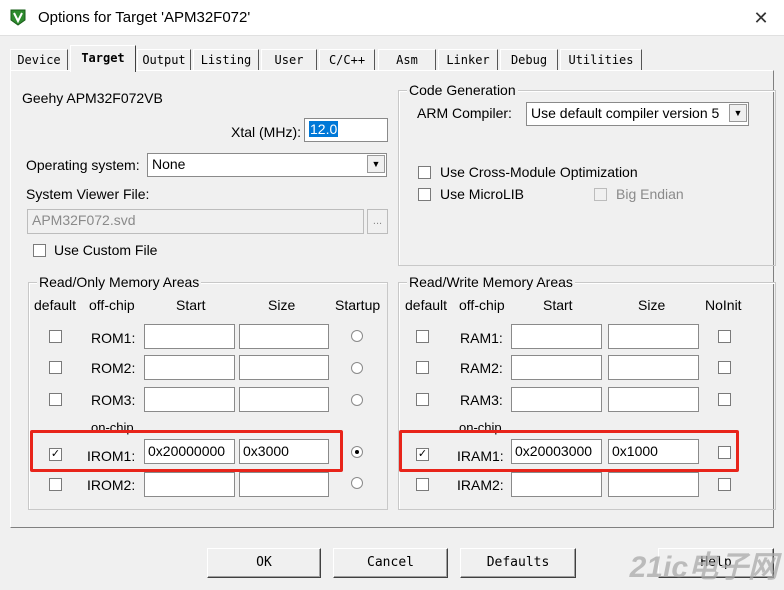  What do you see at coordinates (186, 451) in the screenshot?
I see `irom1-highlight-box` at bounding box center [186, 451].